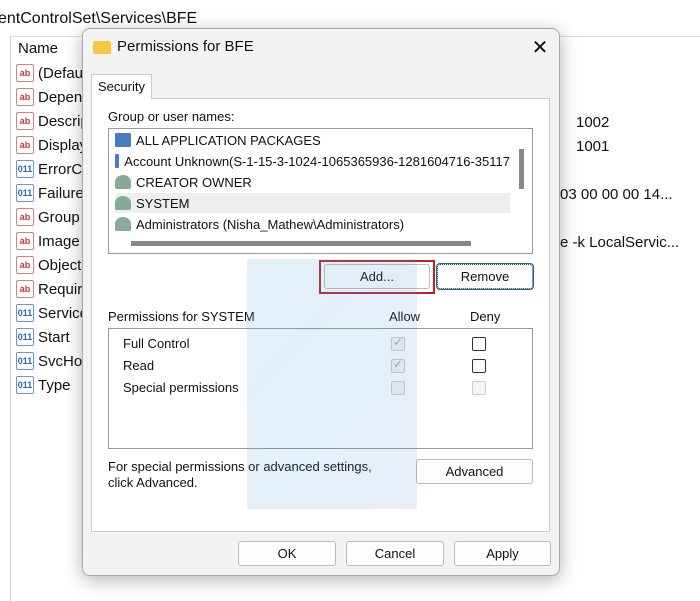 The height and width of the screenshot is (601, 700). What do you see at coordinates (63, 313) in the screenshot?
I see `registry-item-name: Service` at bounding box center [63, 313].